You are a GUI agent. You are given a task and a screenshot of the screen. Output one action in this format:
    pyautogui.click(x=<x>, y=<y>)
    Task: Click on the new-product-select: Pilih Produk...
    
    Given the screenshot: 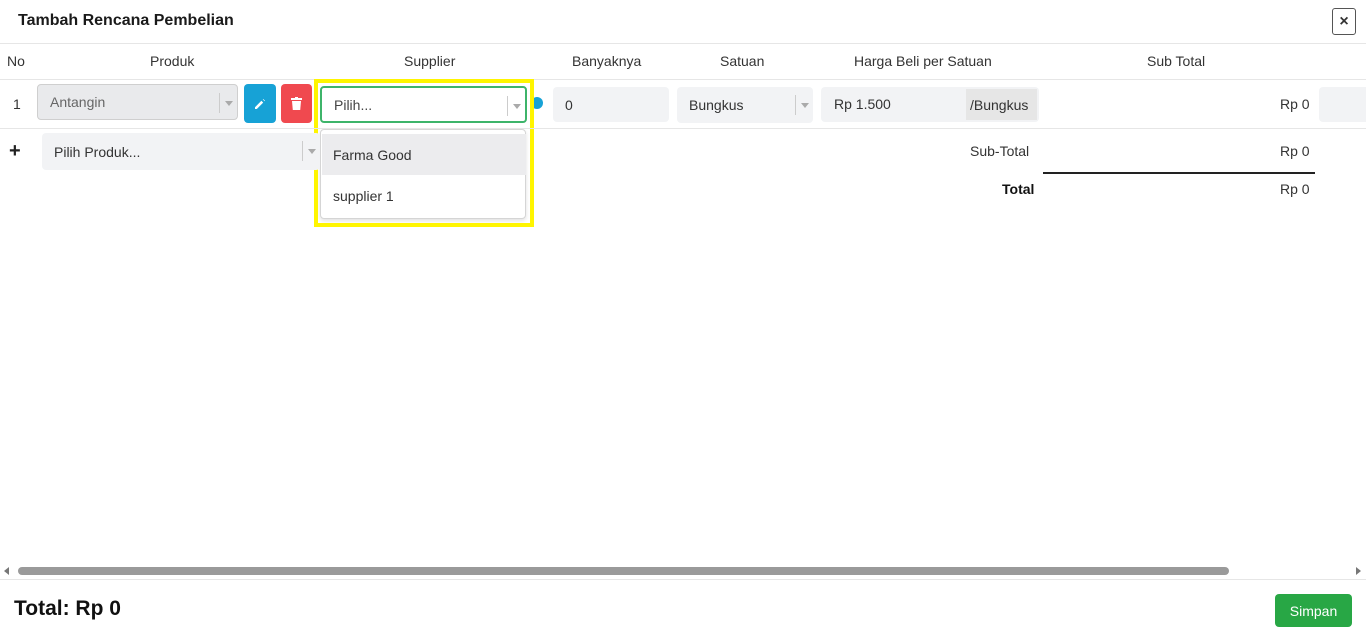 What is the action you would take?
    pyautogui.click(x=181, y=151)
    